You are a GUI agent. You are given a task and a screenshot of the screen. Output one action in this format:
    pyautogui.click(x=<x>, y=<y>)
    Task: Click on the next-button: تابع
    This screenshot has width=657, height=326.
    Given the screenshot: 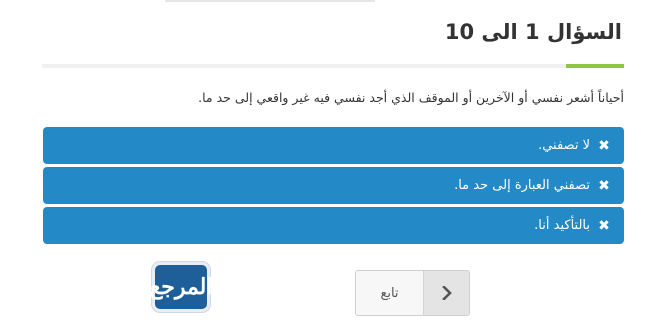 What is the action you would take?
    pyautogui.click(x=412, y=293)
    